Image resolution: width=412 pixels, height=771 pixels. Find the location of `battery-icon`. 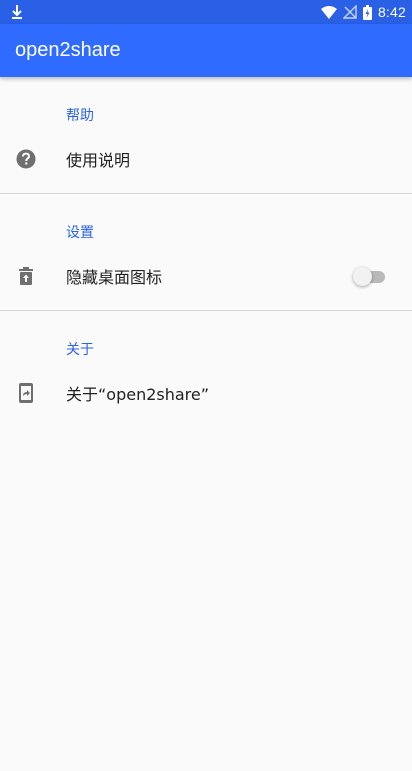

battery-icon is located at coordinates (367, 12).